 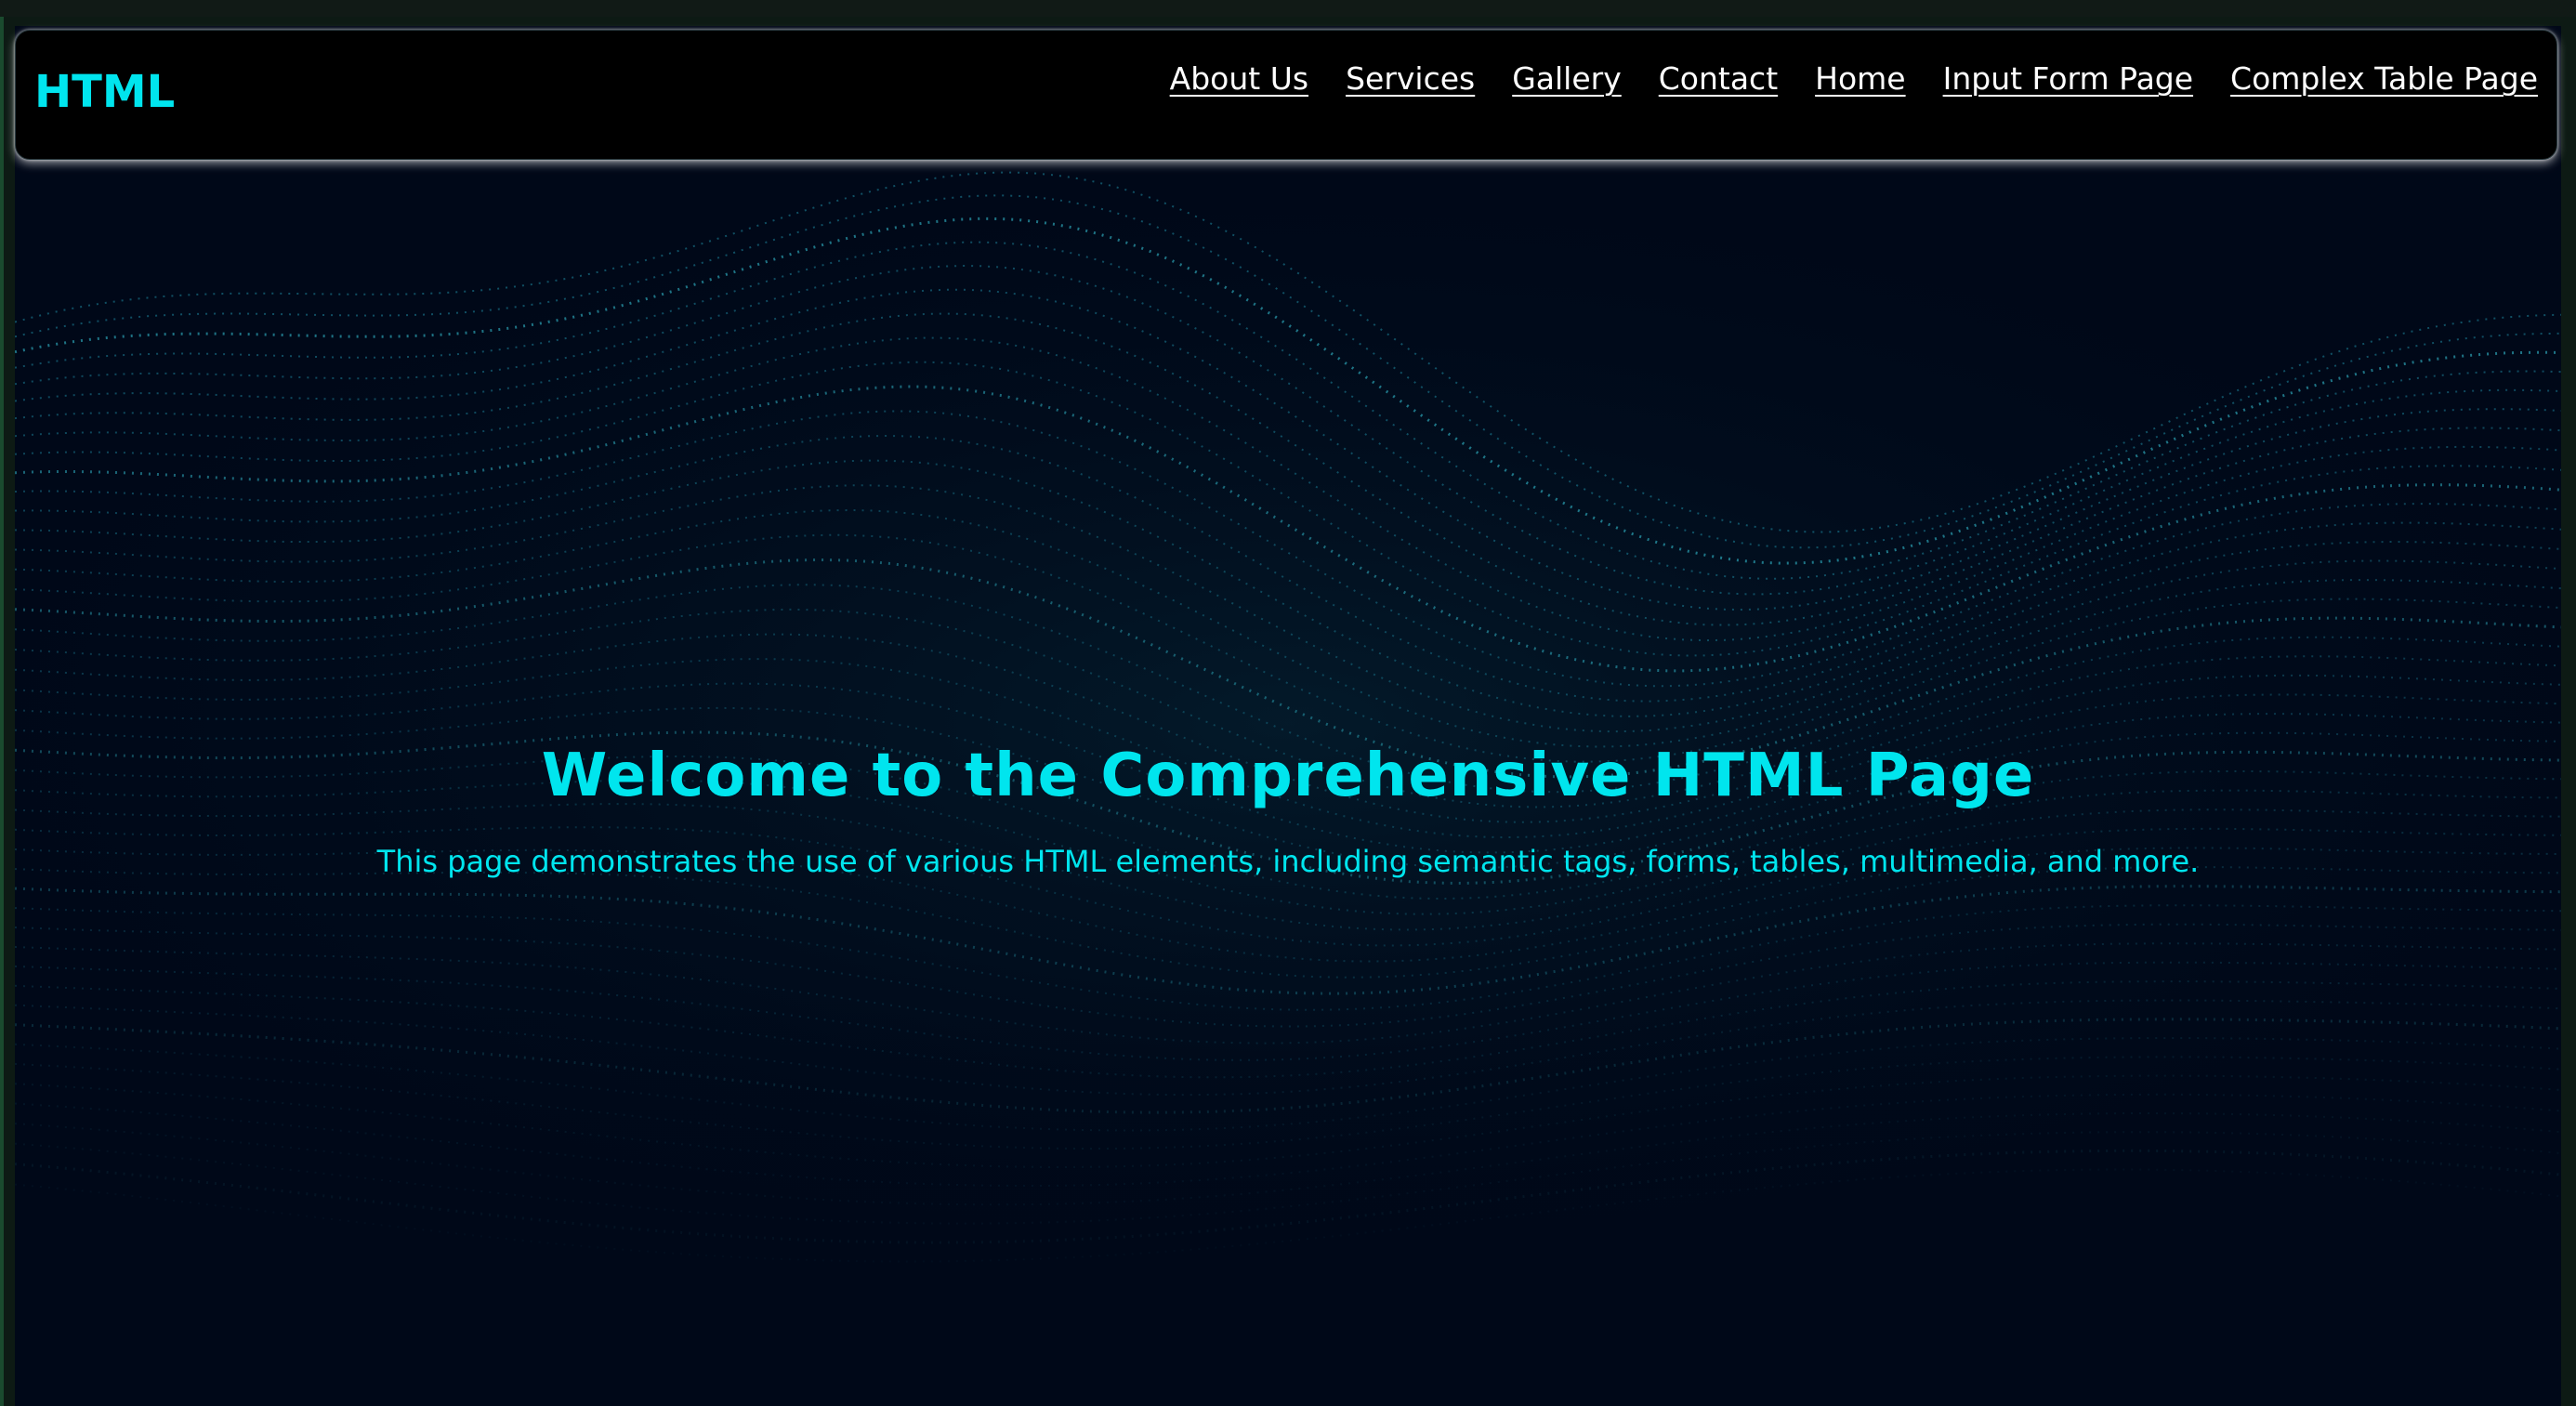 I want to click on brand-logo: HTML, so click(x=104, y=92).